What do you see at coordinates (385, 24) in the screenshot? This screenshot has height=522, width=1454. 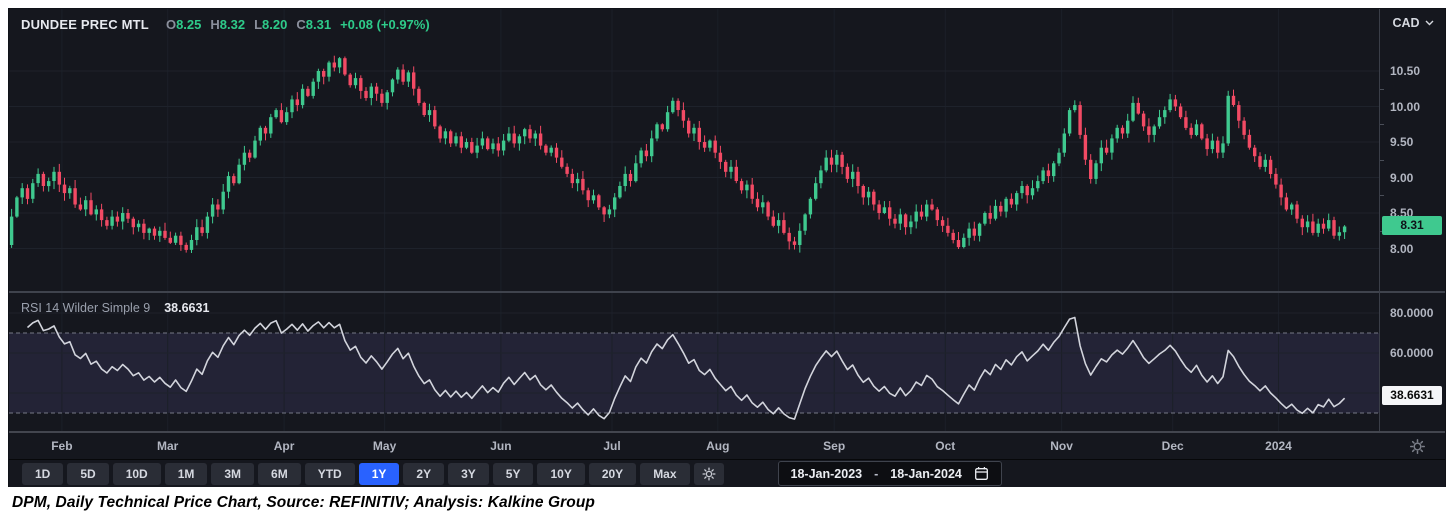 I see `change-value: +0.08 (+0.97%)` at bounding box center [385, 24].